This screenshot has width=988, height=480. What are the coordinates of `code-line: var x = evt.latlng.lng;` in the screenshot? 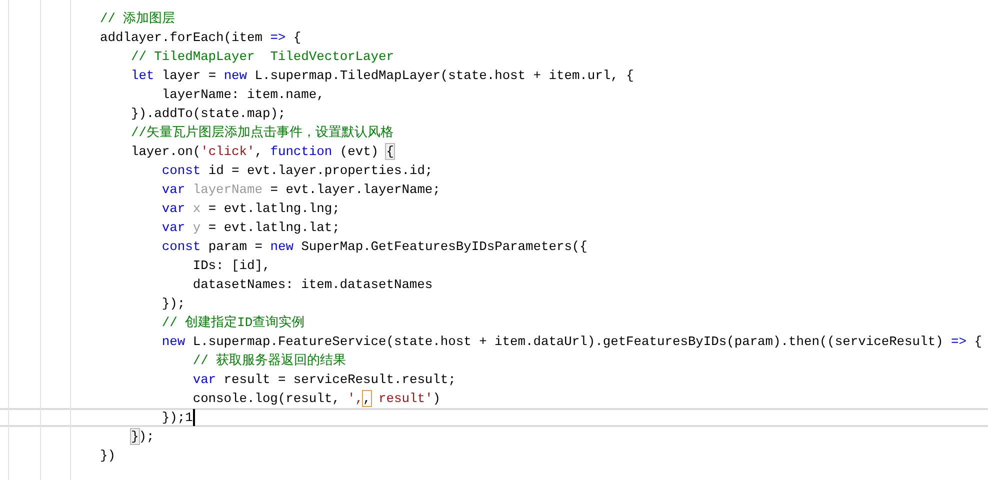 It's located at (250, 209).